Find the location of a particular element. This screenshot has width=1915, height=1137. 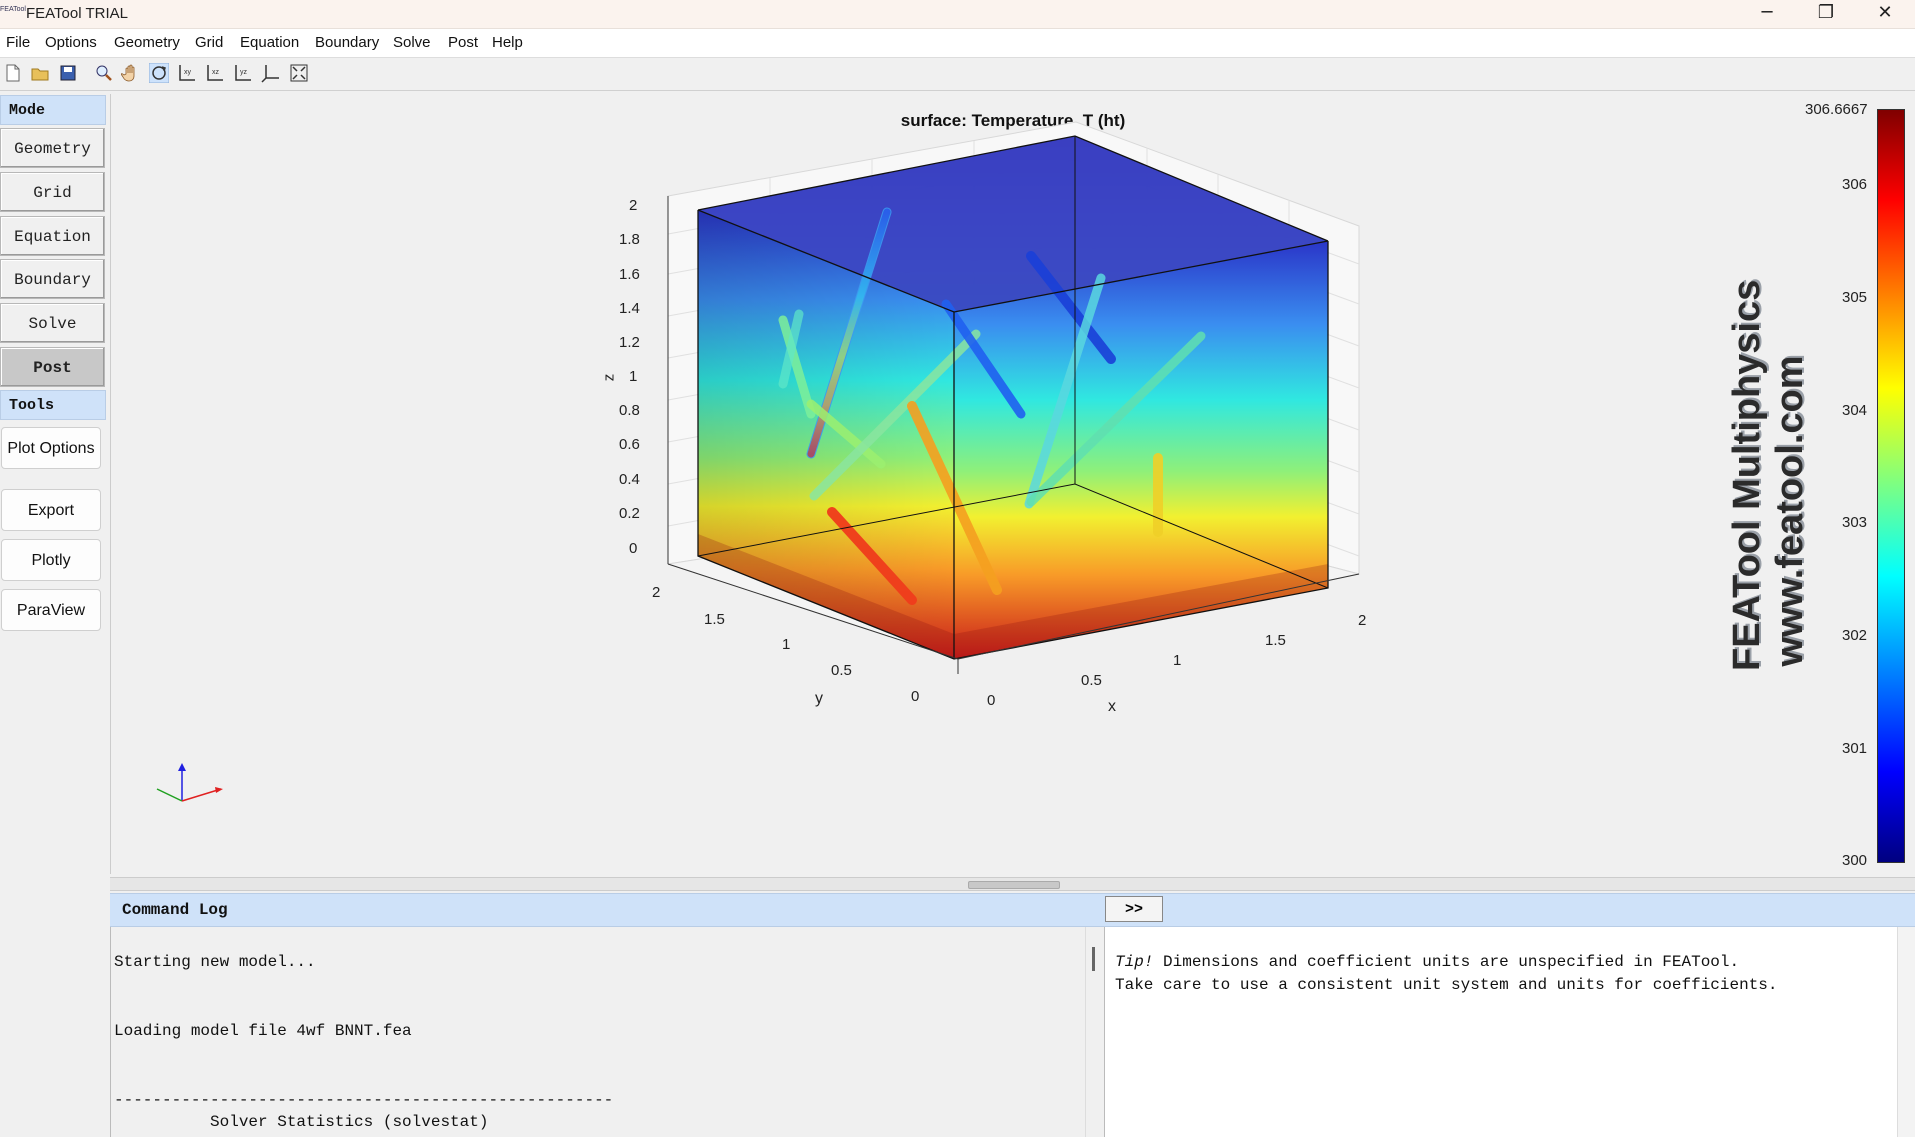

menu-grid: Grid is located at coordinates (209, 42).